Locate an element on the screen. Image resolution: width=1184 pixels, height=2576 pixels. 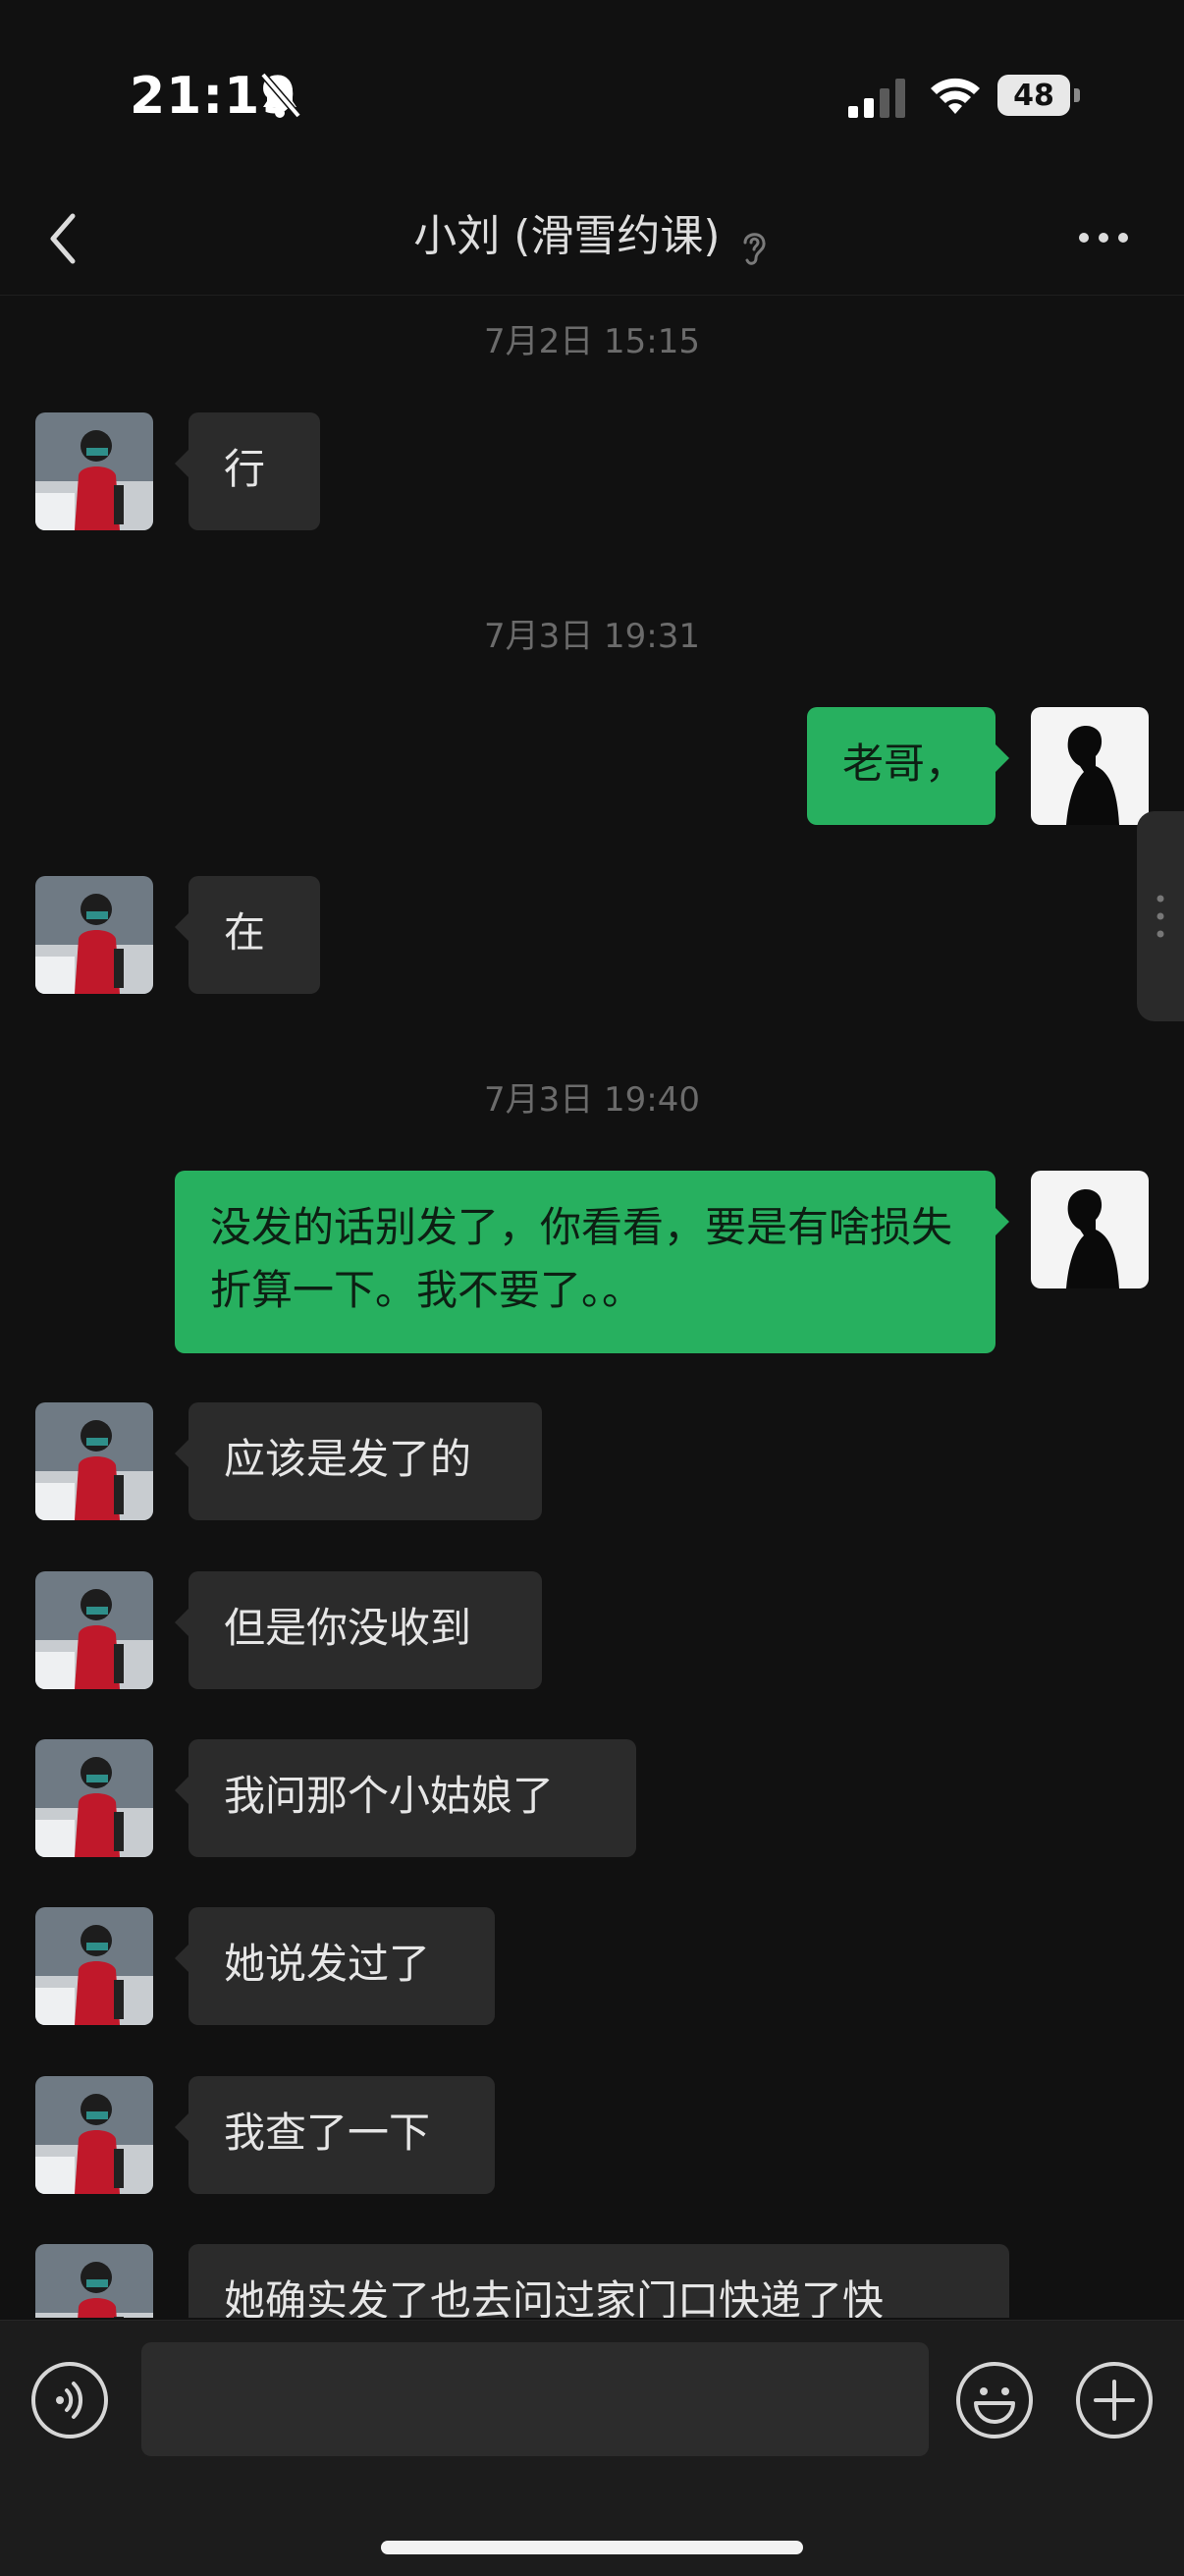
battery-level: 48 is located at coordinates (1033, 95).